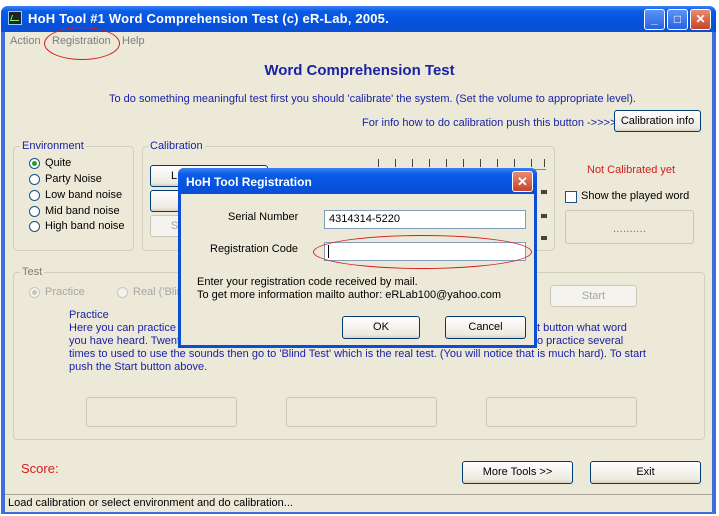 Image resolution: width=719 pixels, height=516 pixels. What do you see at coordinates (580, 341) in the screenshot?
I see `practice-desc-line2-right: o practice several` at bounding box center [580, 341].